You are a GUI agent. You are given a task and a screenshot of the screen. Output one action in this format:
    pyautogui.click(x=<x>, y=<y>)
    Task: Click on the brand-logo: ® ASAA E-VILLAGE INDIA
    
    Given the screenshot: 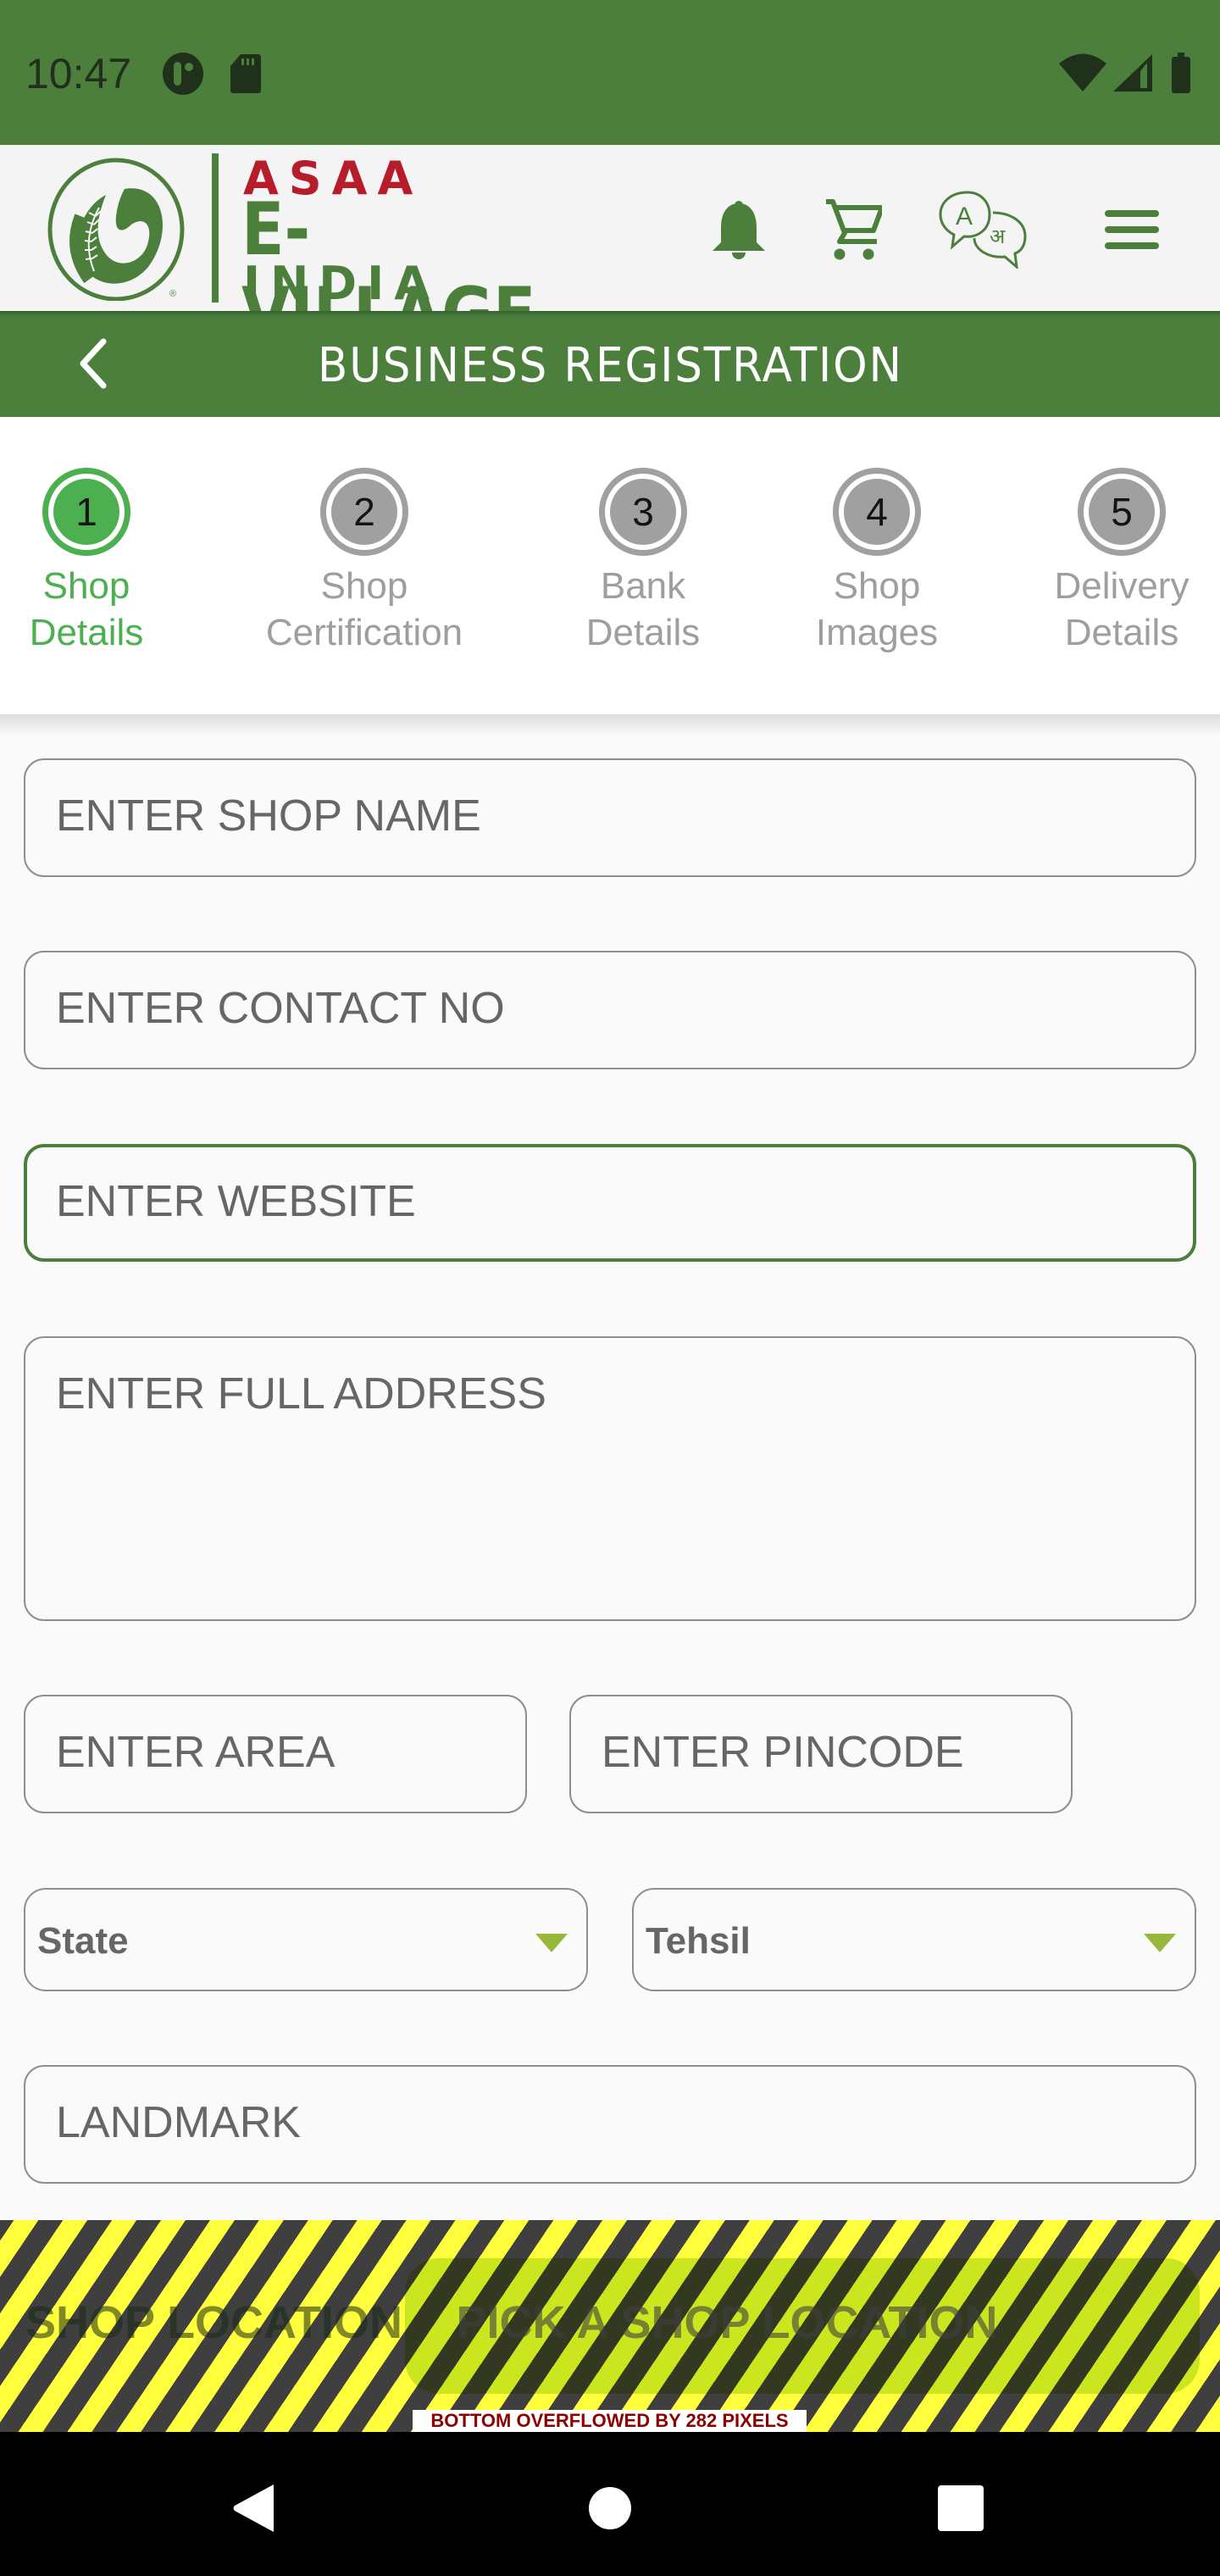 What is the action you would take?
    pyautogui.click(x=305, y=251)
    